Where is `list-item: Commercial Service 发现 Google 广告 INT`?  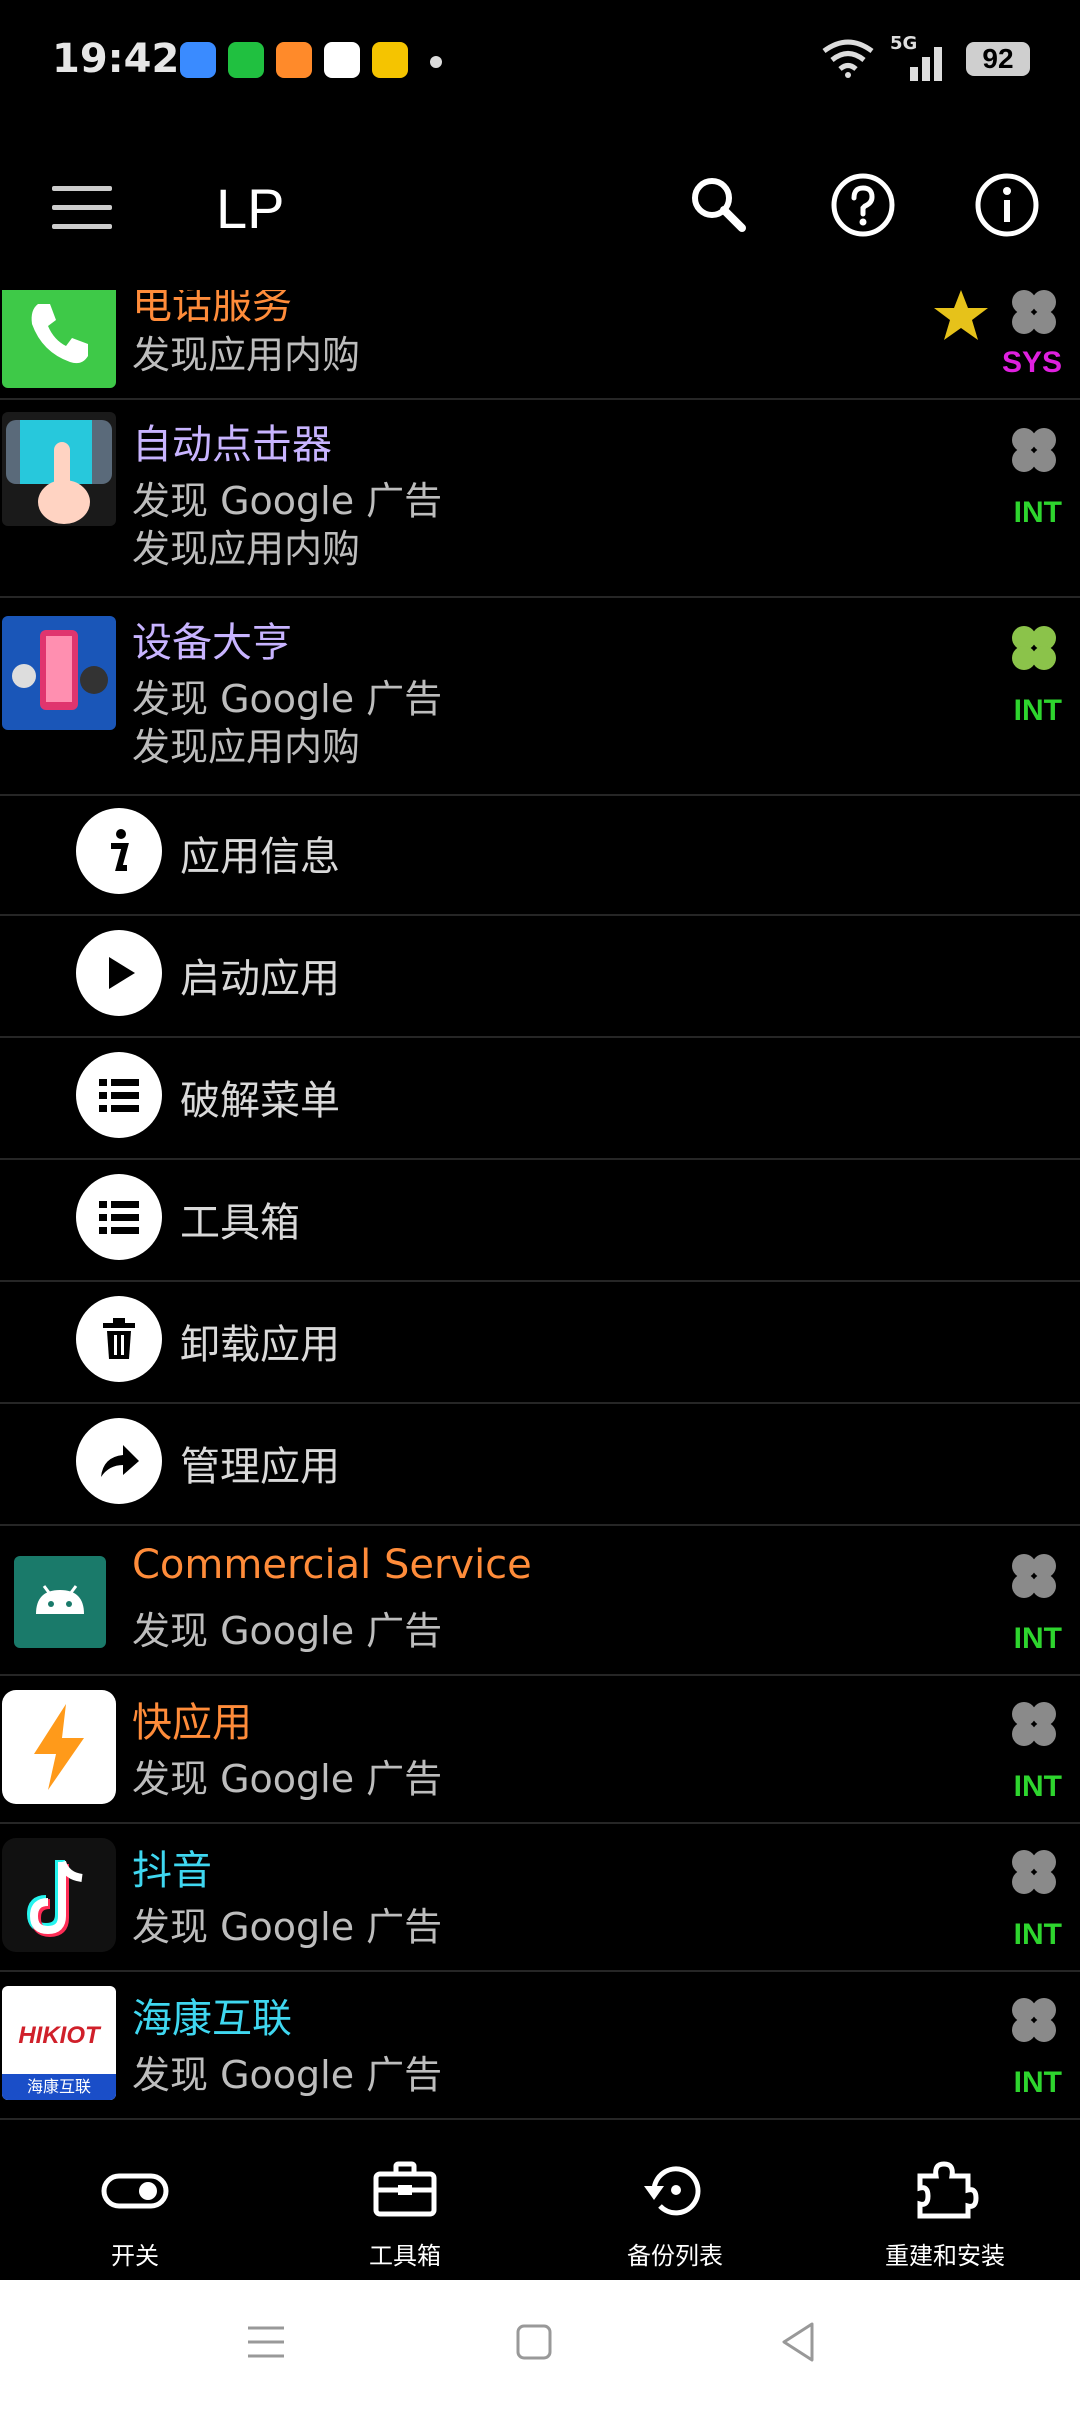 list-item: Commercial Service 发现 Google 广告 INT is located at coordinates (540, 1601).